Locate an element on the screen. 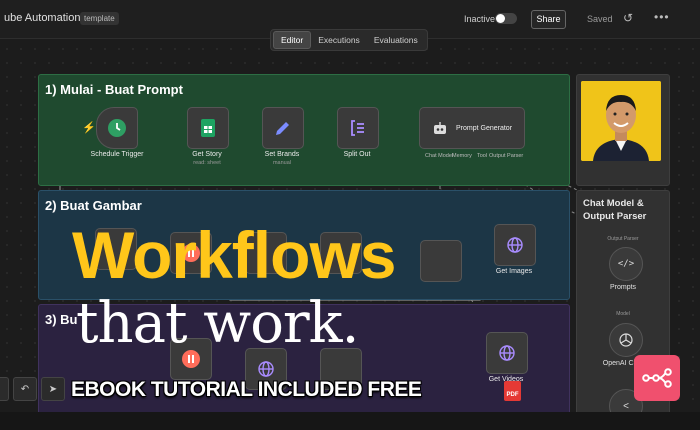 The image size is (700, 430). sheets-icon is located at coordinates (208, 128).